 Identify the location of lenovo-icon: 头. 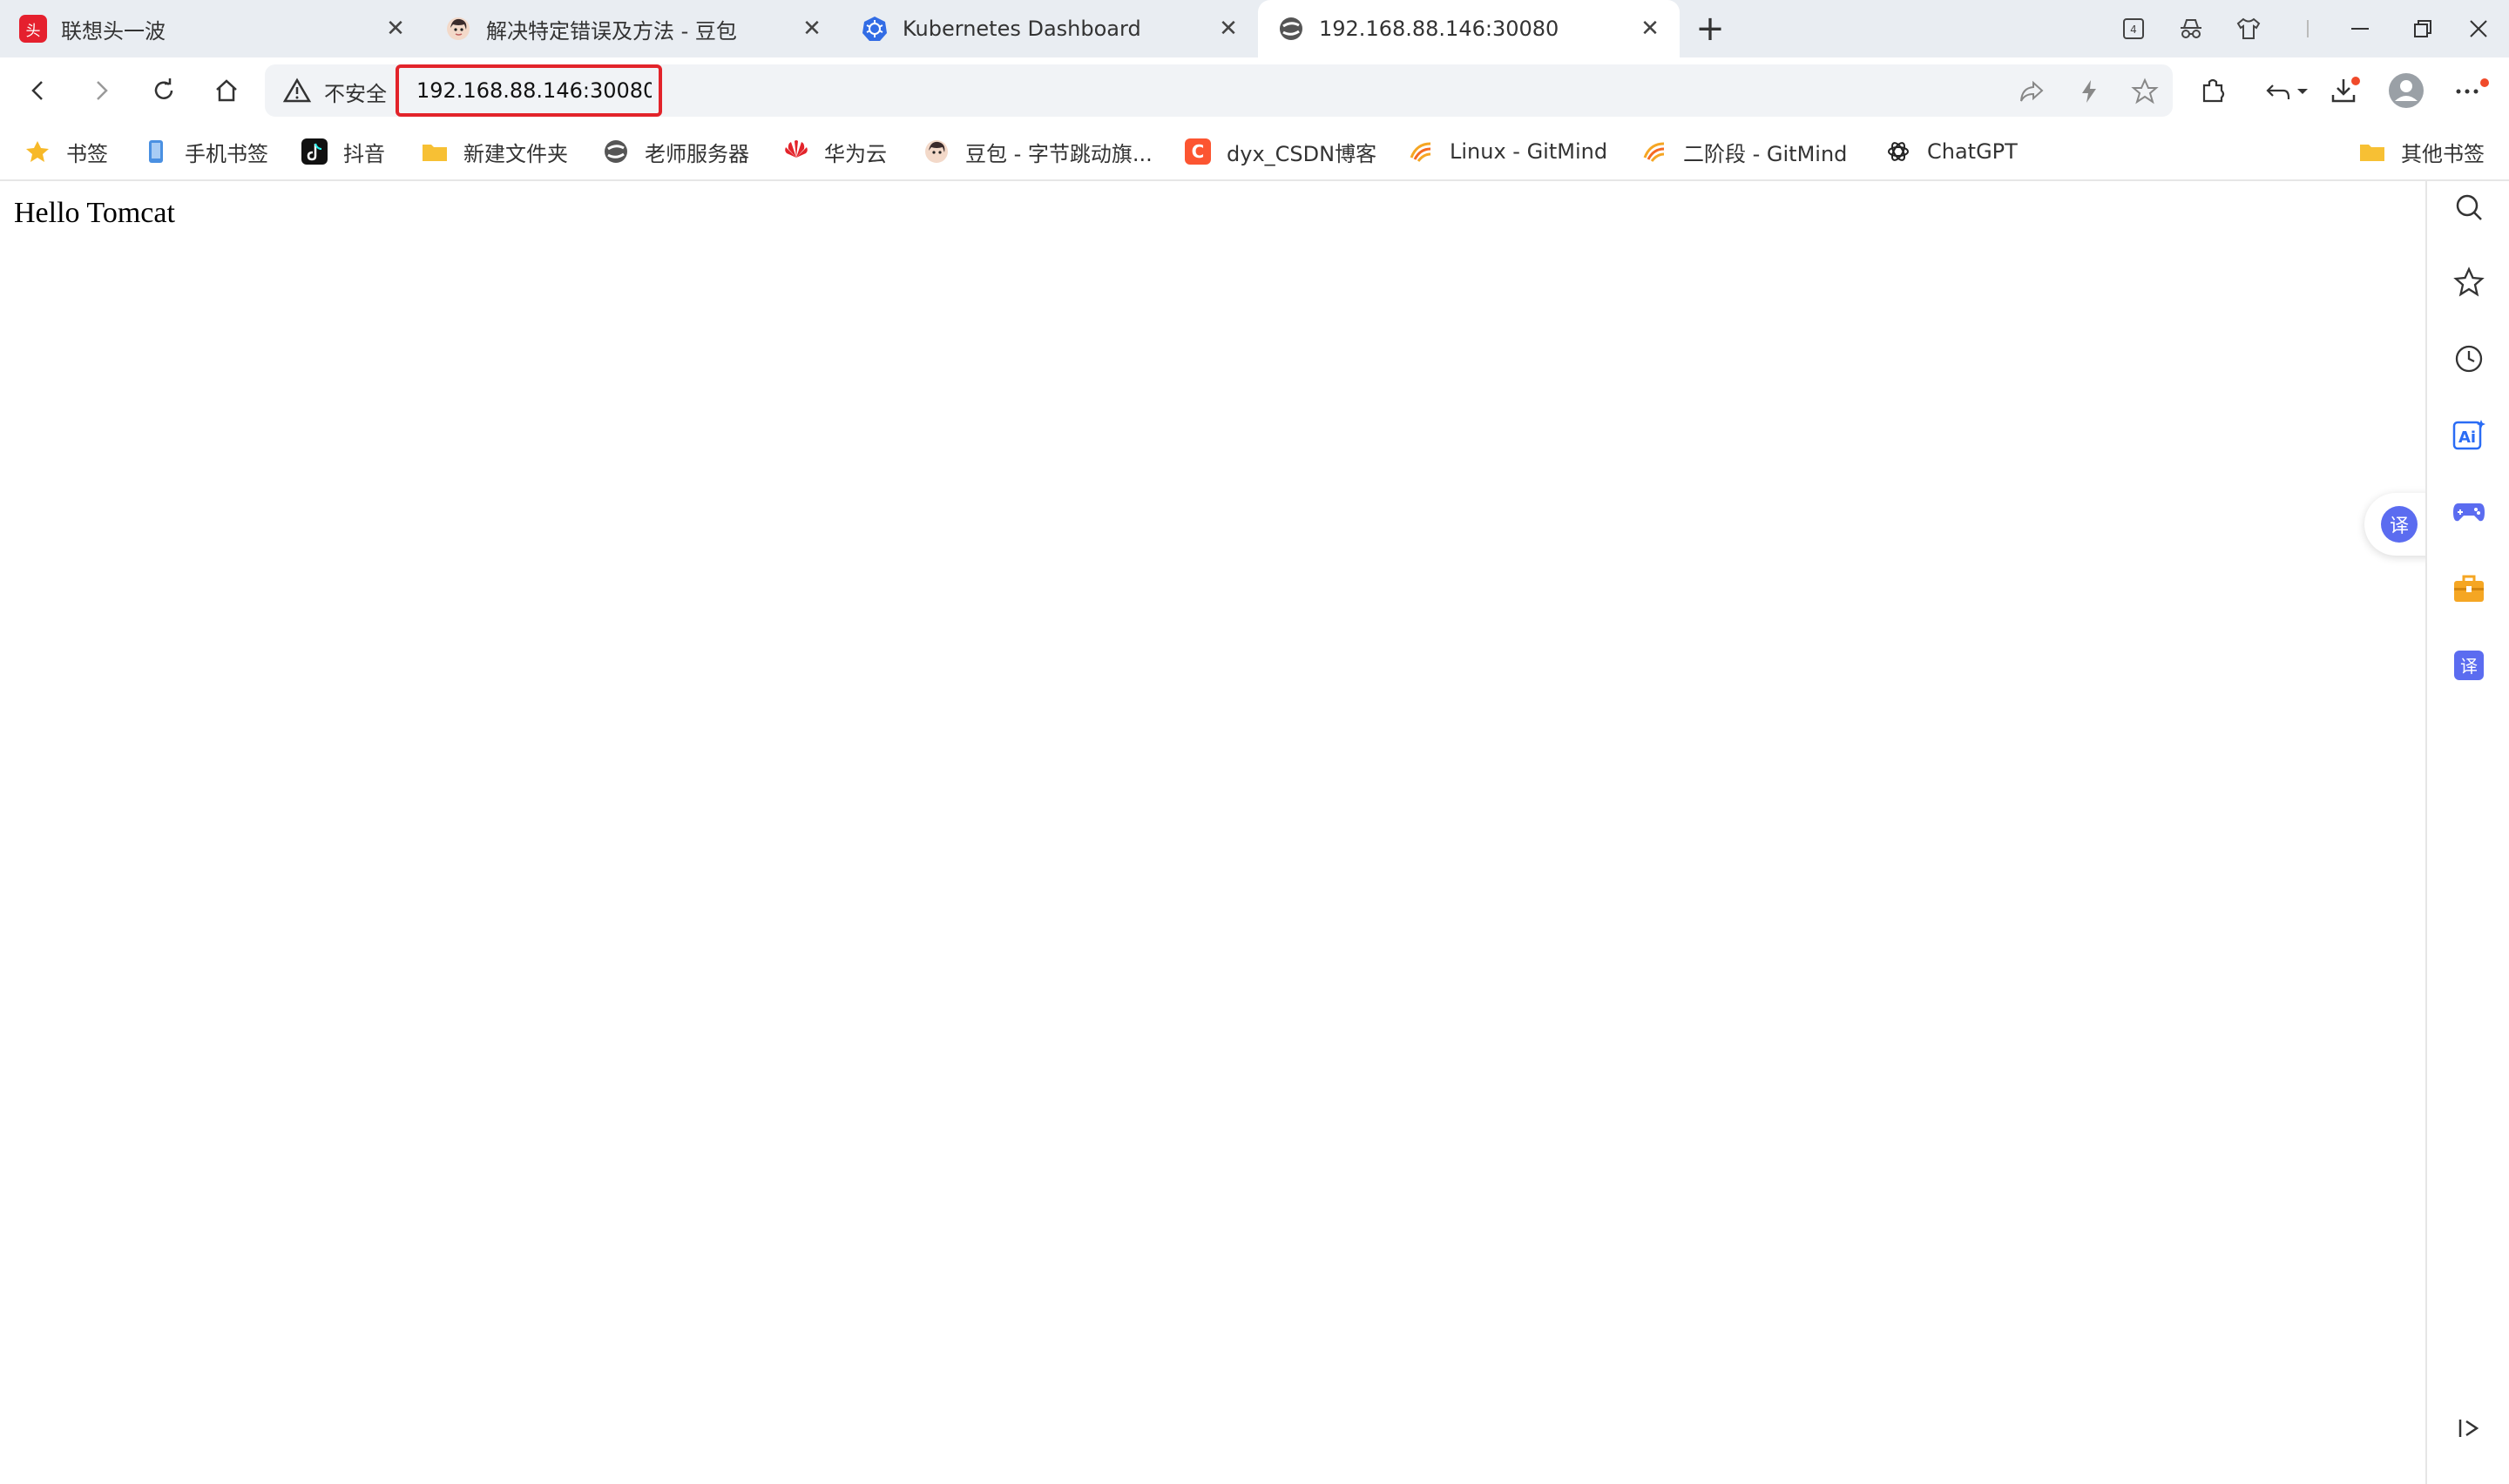
(33, 29).